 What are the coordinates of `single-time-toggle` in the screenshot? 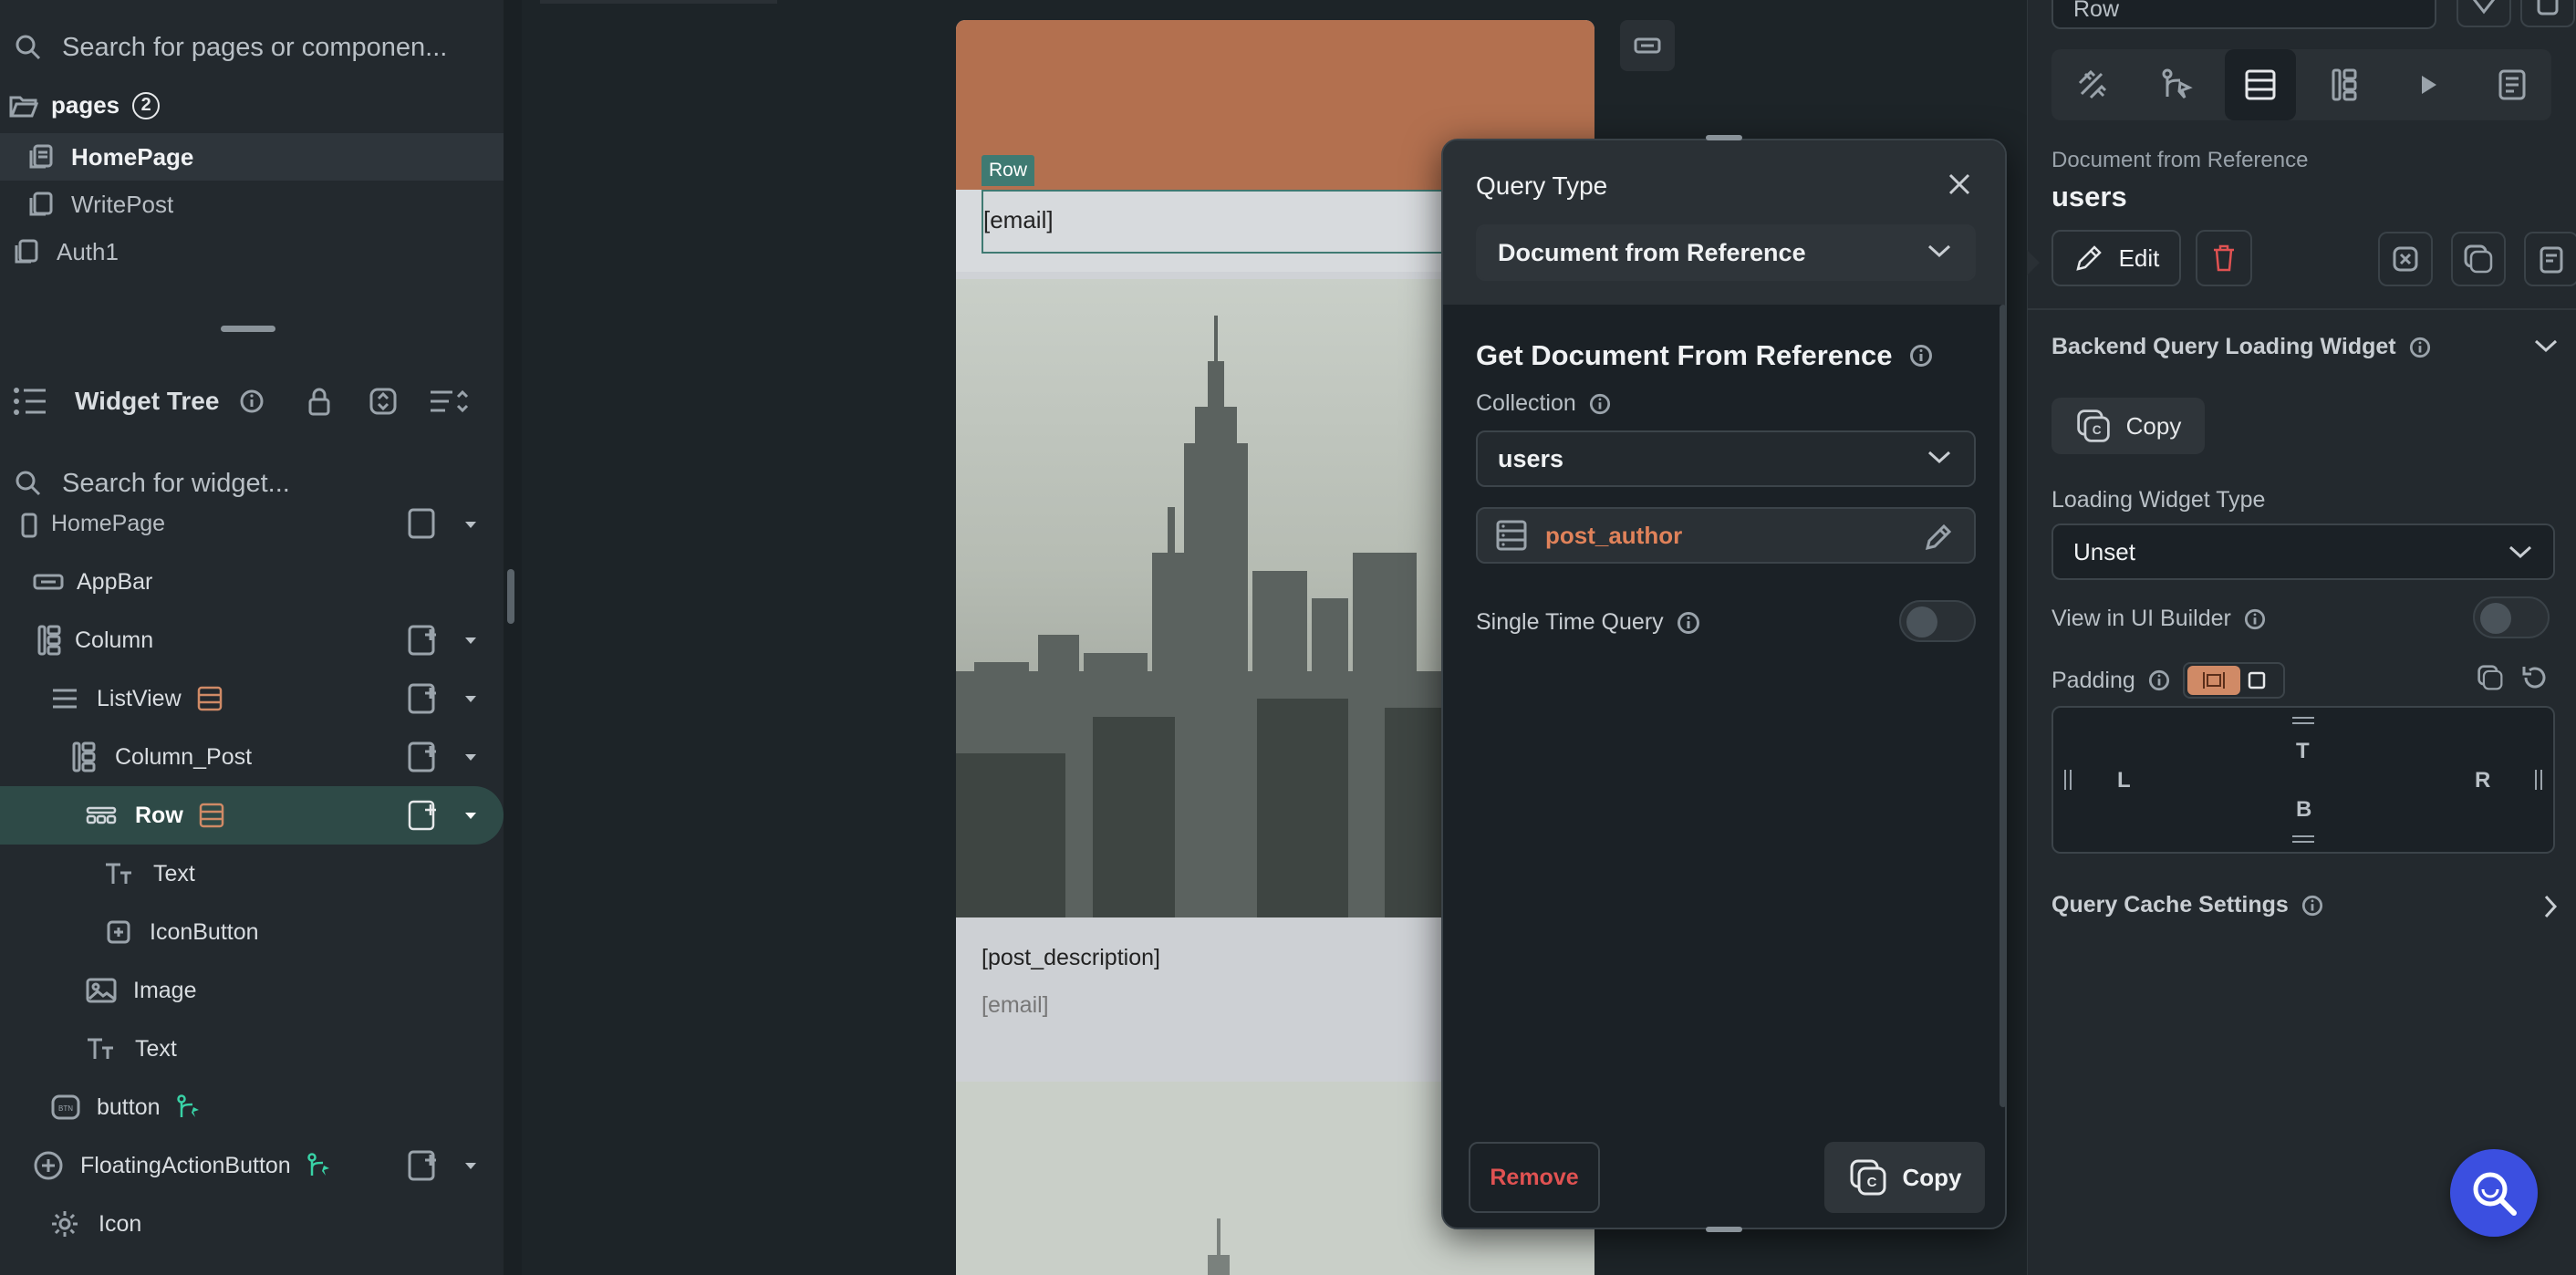 It's located at (1938, 621).